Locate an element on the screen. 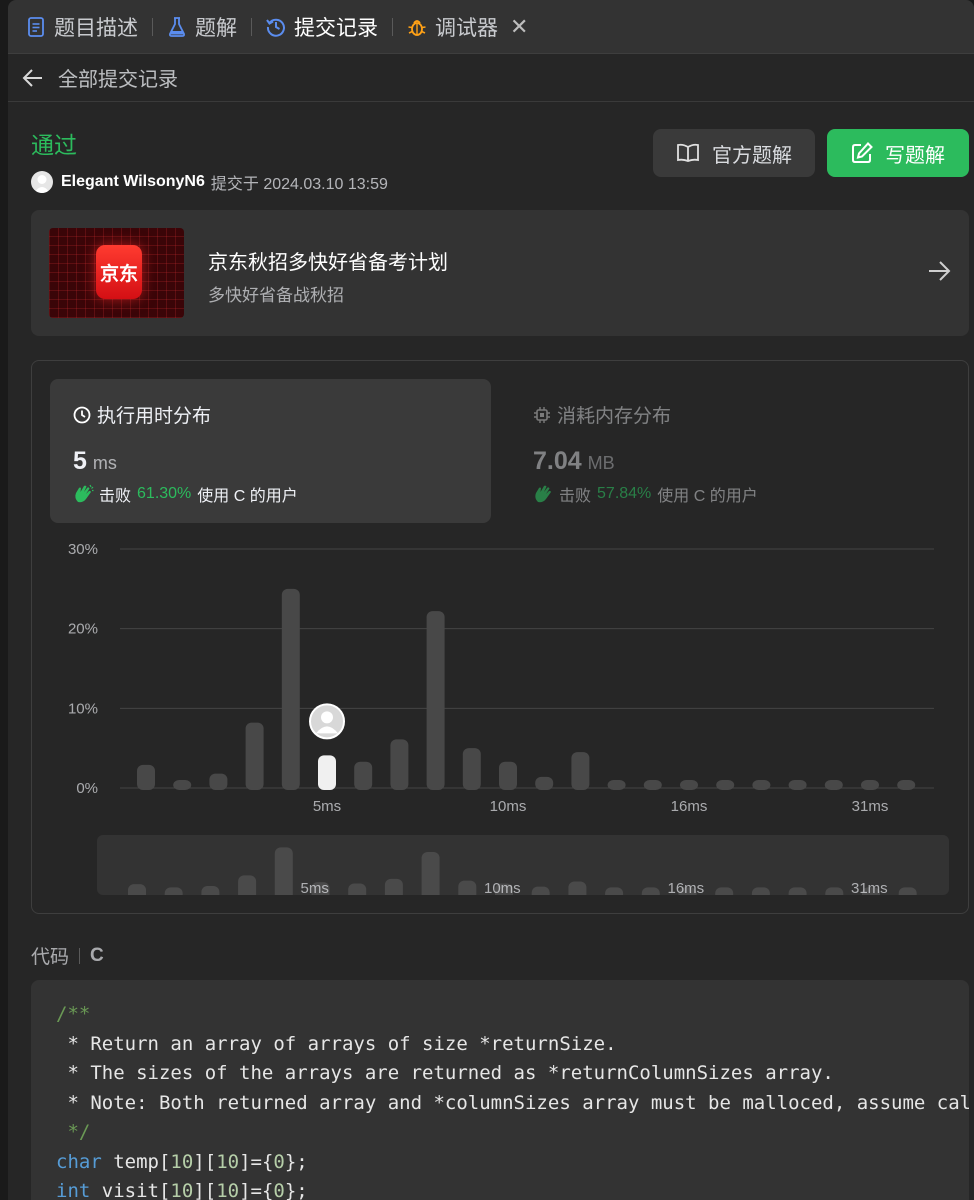  mini-tick-label: 16ms is located at coordinates (686, 887).